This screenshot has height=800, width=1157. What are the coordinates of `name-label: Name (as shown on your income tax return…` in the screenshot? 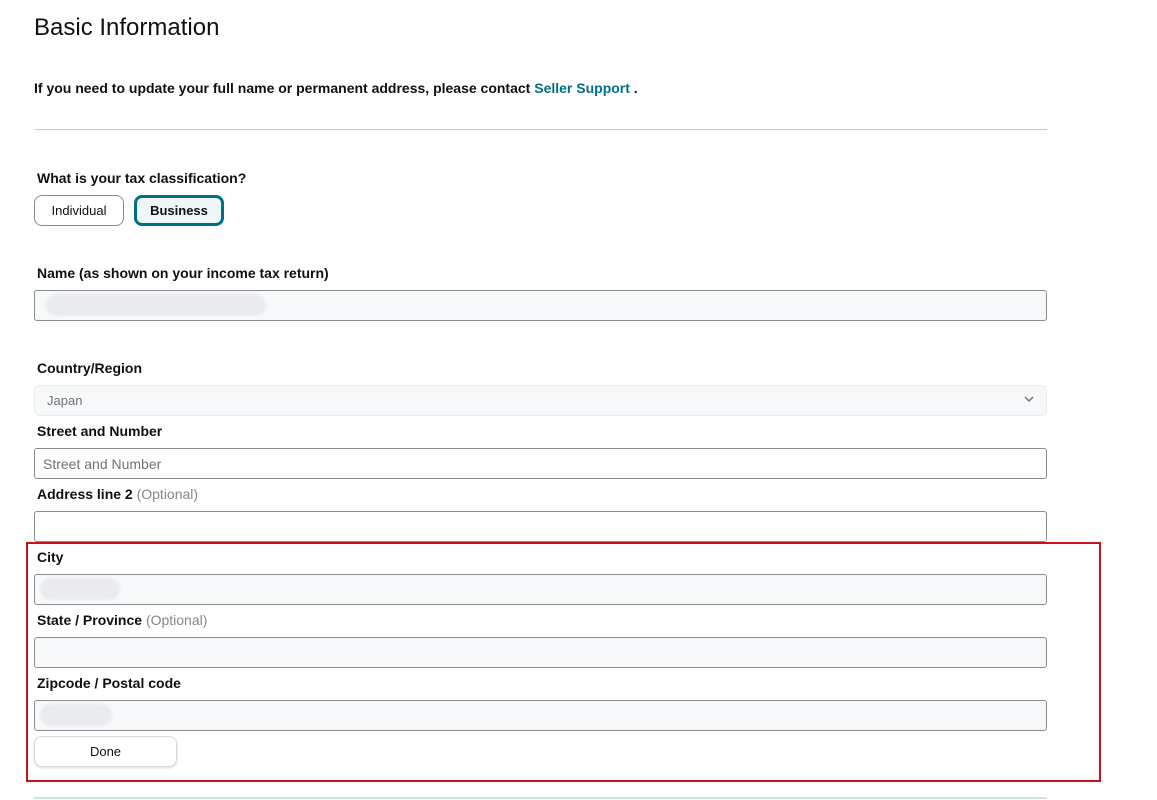 It's located at (183, 273).